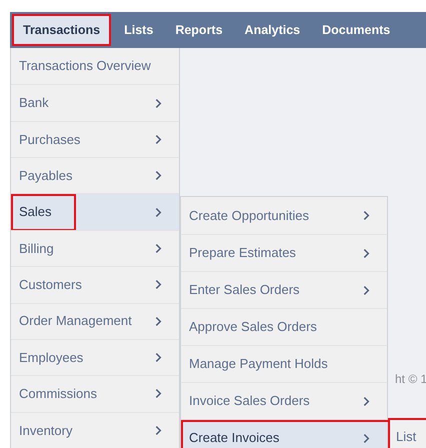 The image size is (426, 448). Describe the element at coordinates (62, 30) in the screenshot. I see `nav-tab: Transactions` at that location.